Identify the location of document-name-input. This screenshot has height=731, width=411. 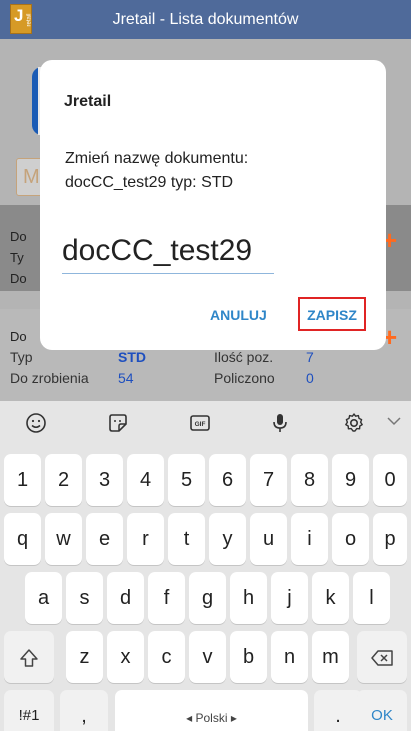
(168, 251).